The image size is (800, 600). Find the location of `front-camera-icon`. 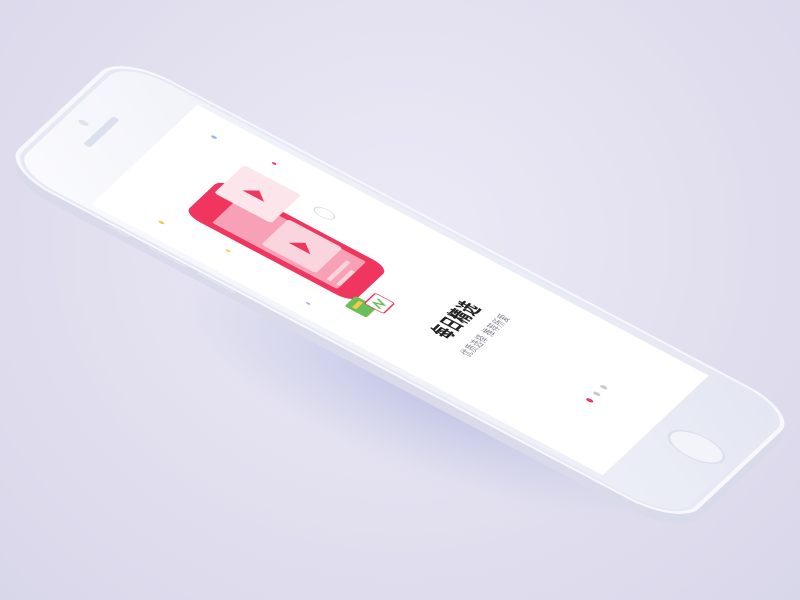

front-camera-icon is located at coordinates (84, 122).